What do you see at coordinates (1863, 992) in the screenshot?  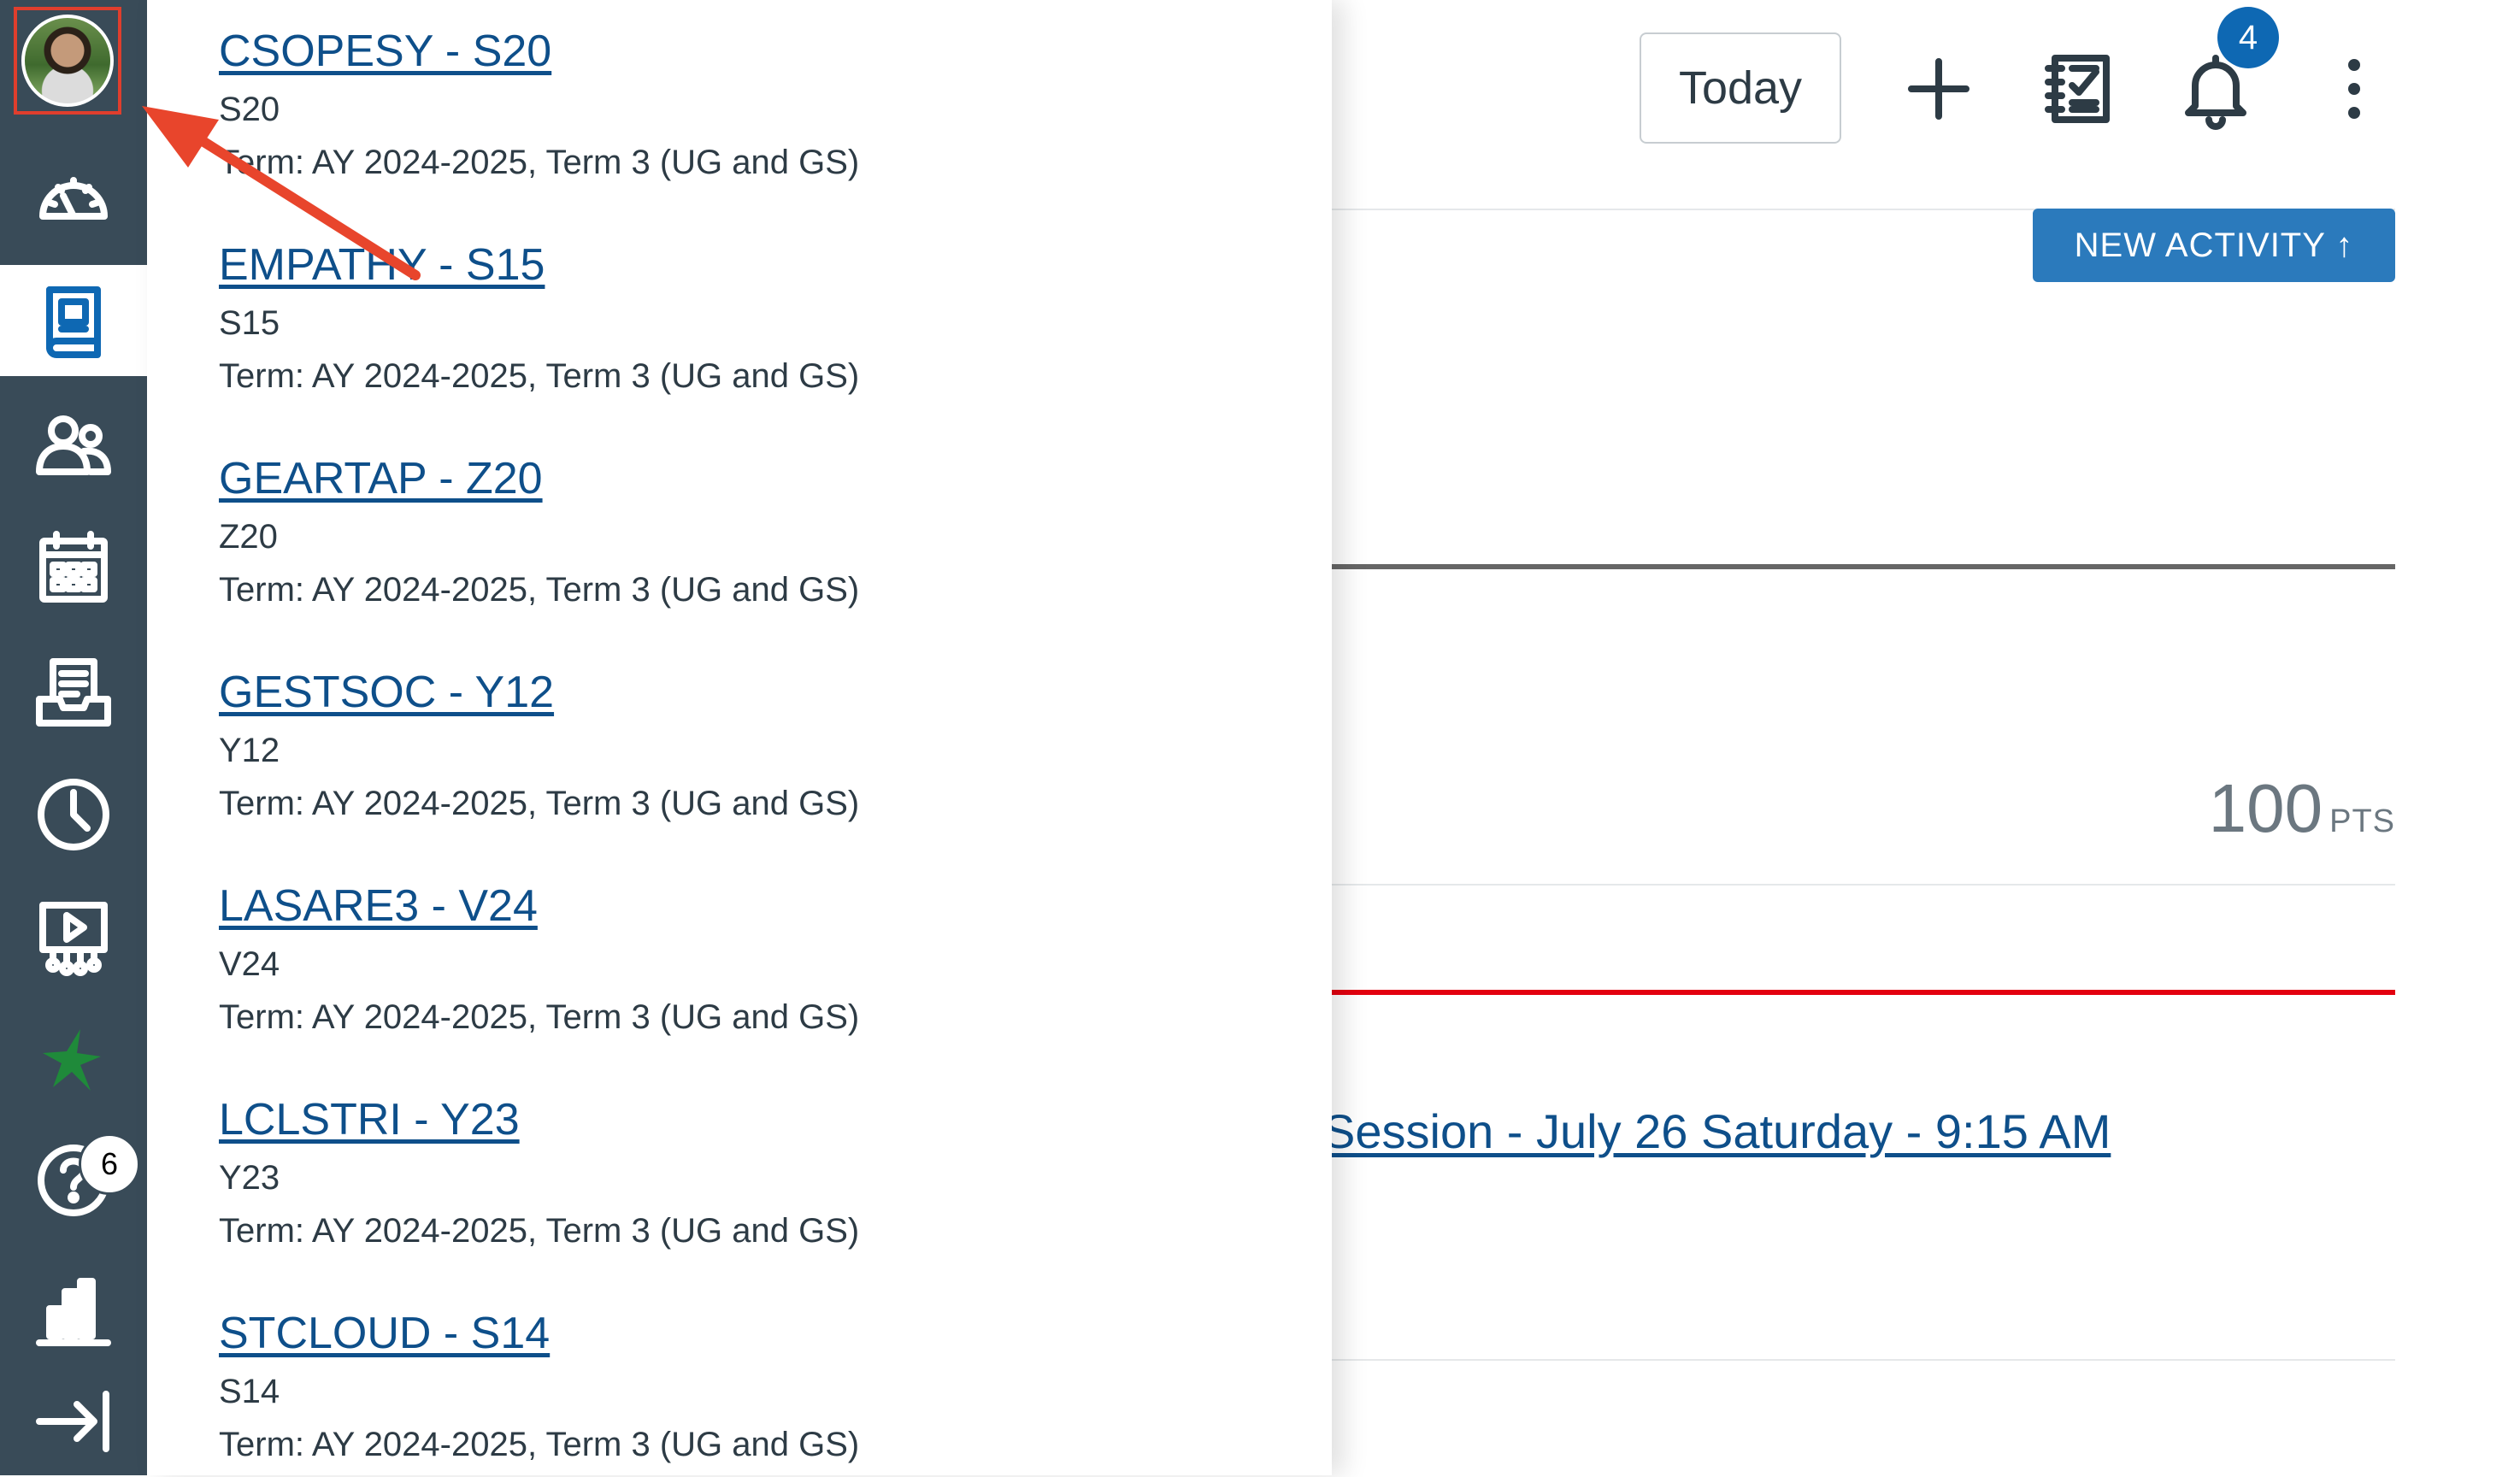 I see `today-marker-line` at bounding box center [1863, 992].